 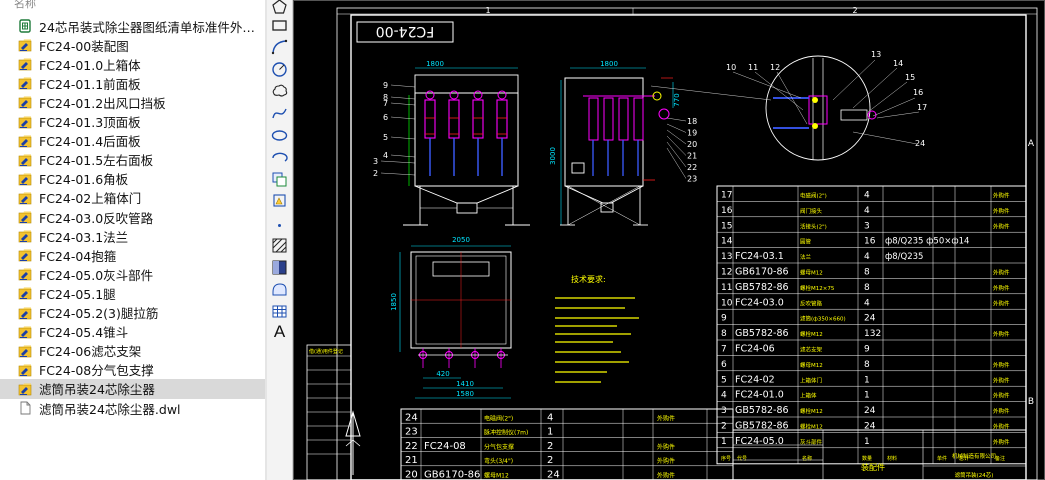 What do you see at coordinates (762, 333) in the screenshot?
I see `bom-cell: GB5782-86` at bounding box center [762, 333].